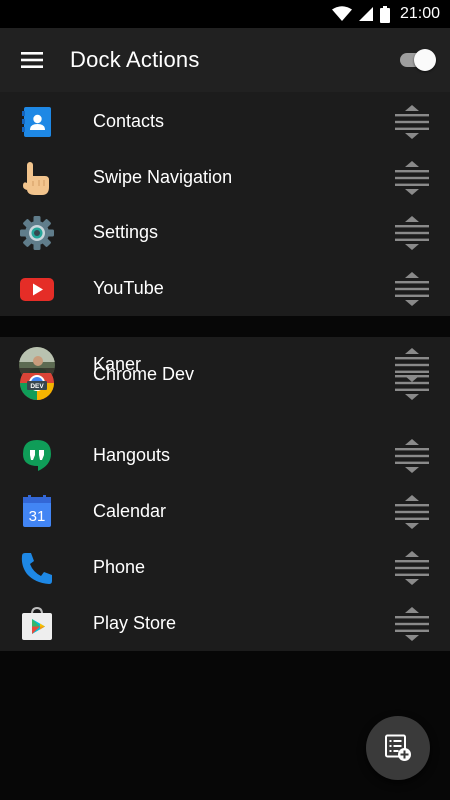 Image resolution: width=450 pixels, height=800 pixels. What do you see at coordinates (119, 567) in the screenshot?
I see `list-item-label: Phone` at bounding box center [119, 567].